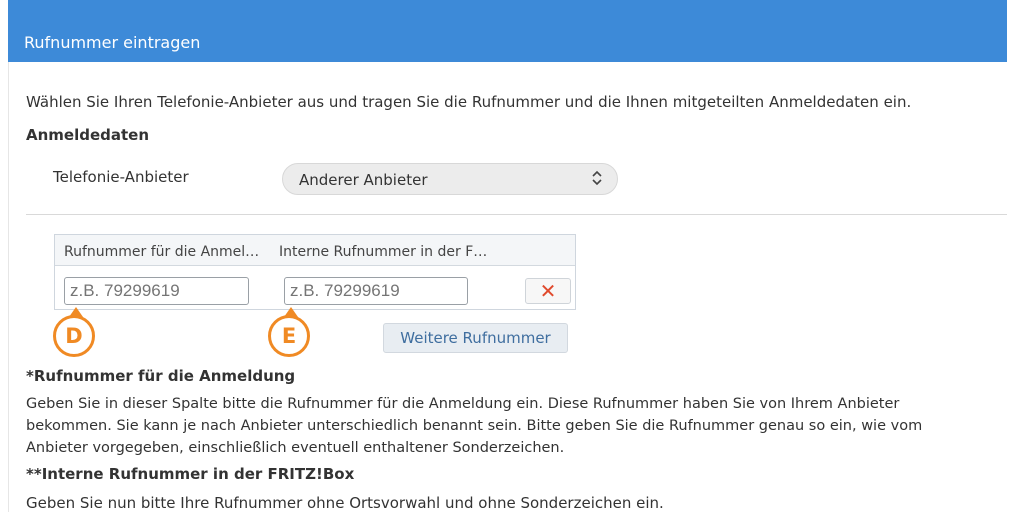 This screenshot has width=1015, height=512. Describe the element at coordinates (74, 336) in the screenshot. I see `marker-d: D` at that location.